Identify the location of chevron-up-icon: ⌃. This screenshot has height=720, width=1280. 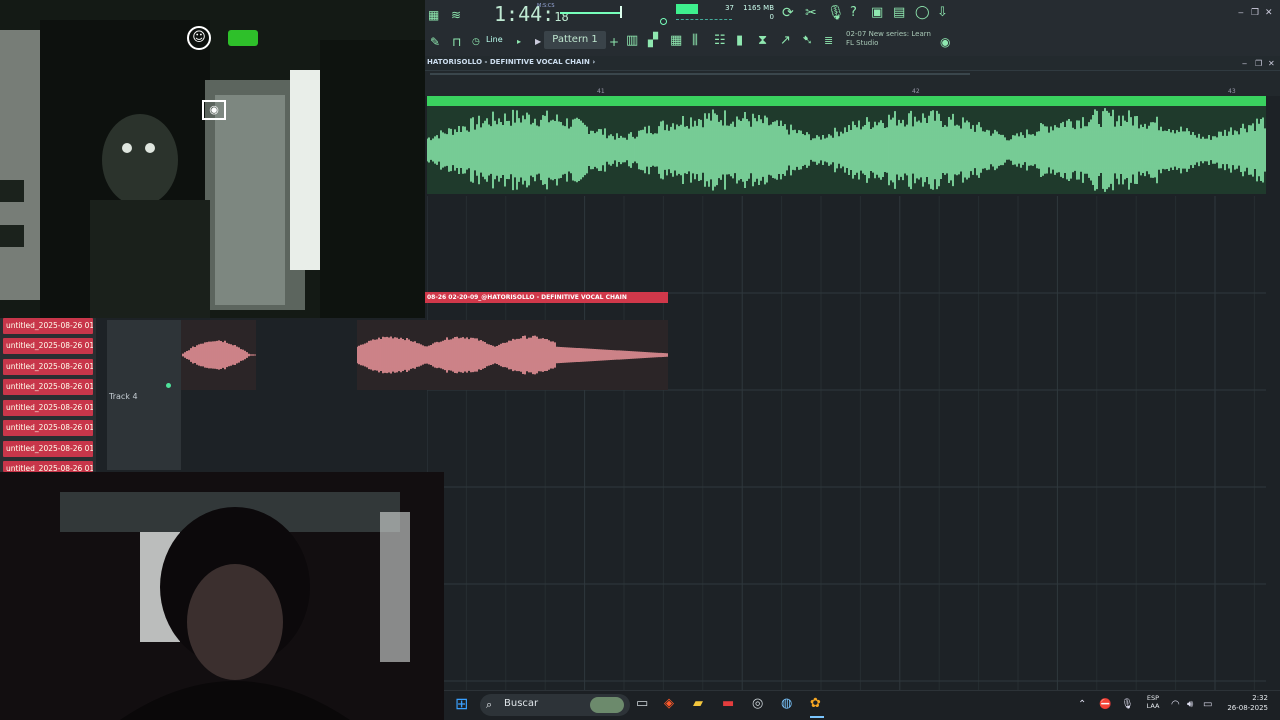
(1082, 705).